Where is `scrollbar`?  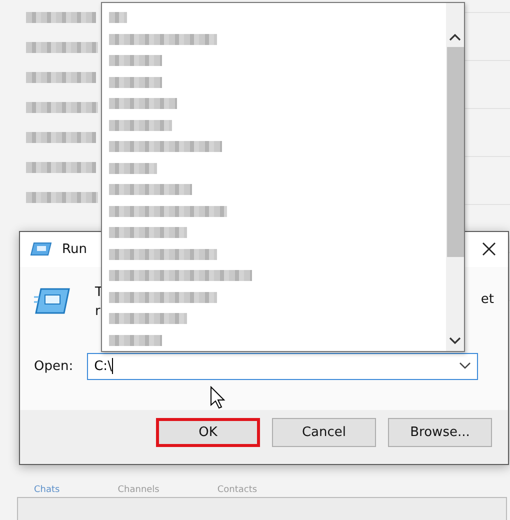 scrollbar is located at coordinates (455, 177).